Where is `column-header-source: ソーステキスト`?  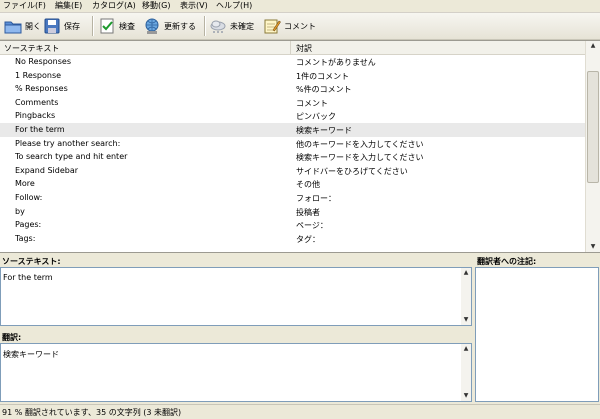 column-header-source: ソーステキスト is located at coordinates (31, 48).